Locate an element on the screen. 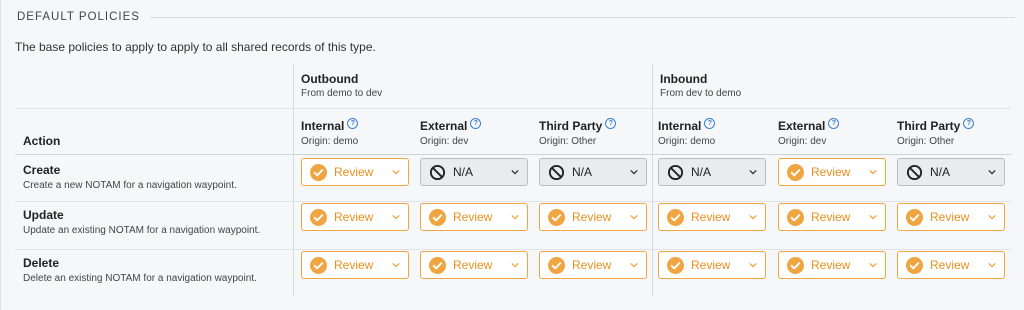 This screenshot has height=310, width=1024. column-header-third-party: Third Party? is located at coordinates (936, 125).